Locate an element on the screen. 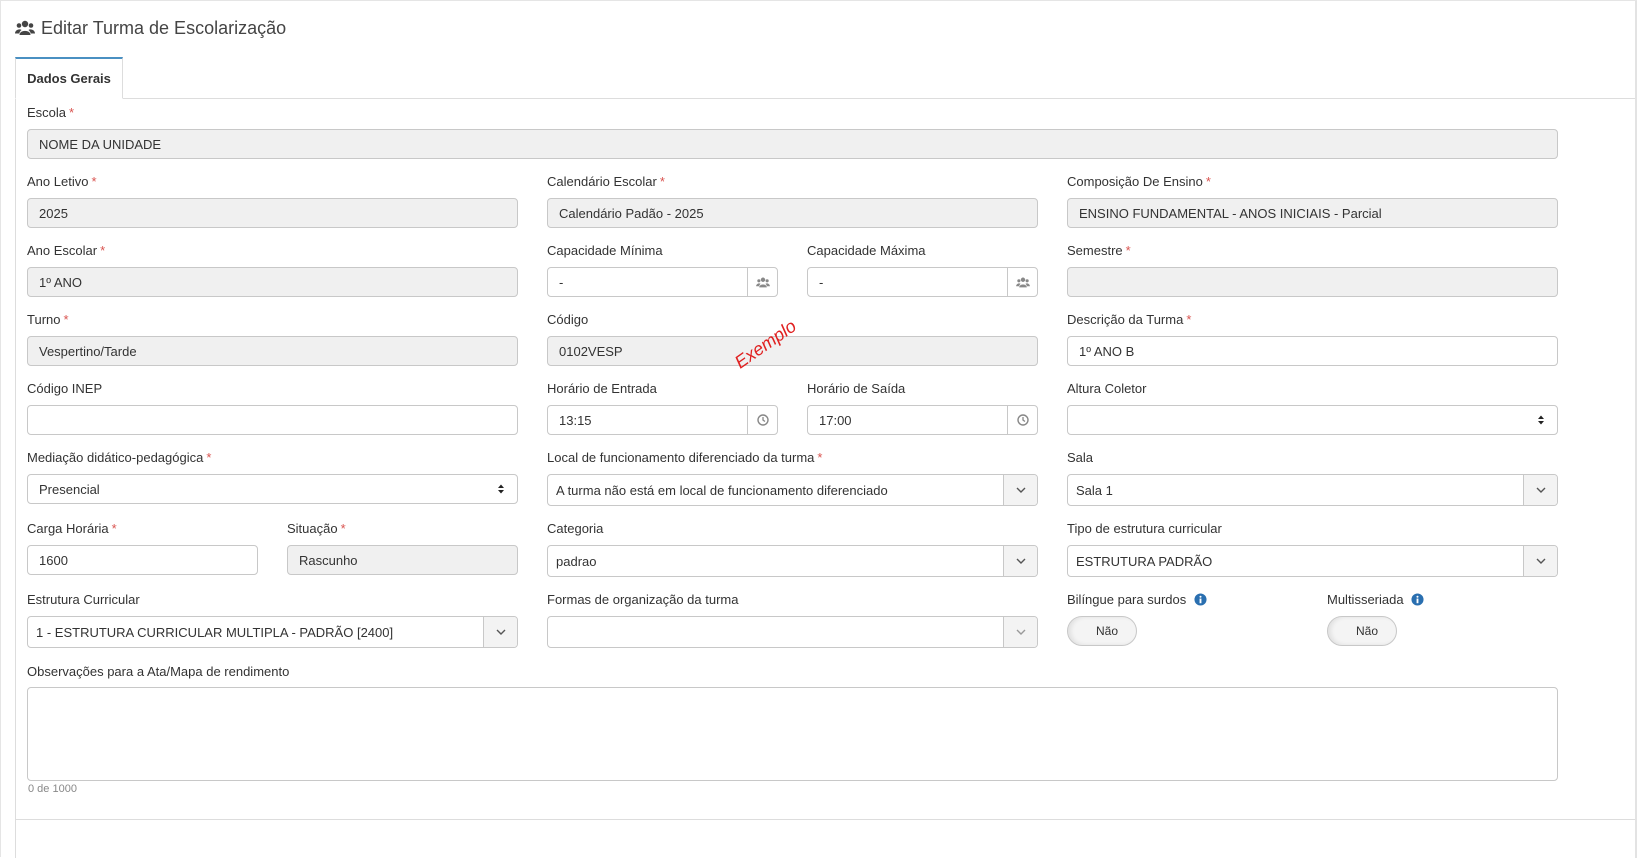 The image size is (1637, 858). ano-escolar-label: Ano Escolar * is located at coordinates (66, 250).